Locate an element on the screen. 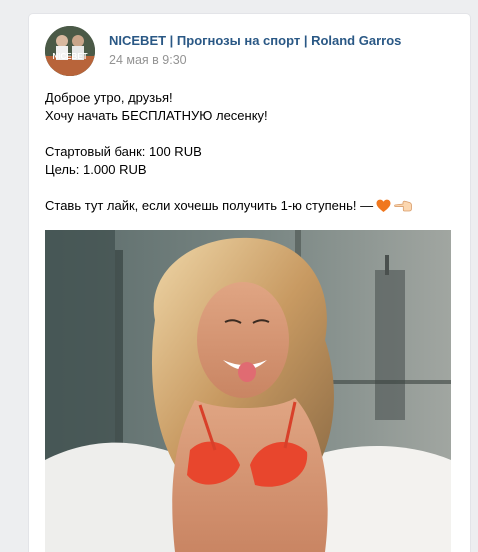 The width and height of the screenshot is (478, 552). post-text-line: Цель: 1.000 RUB is located at coordinates (96, 169).